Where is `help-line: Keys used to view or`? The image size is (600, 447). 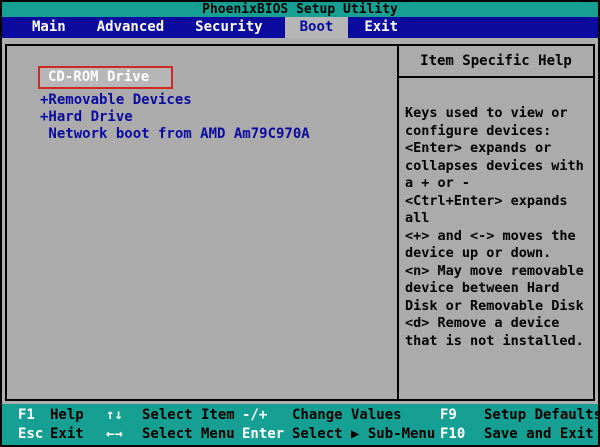
help-line: Keys used to view or is located at coordinates (486, 113).